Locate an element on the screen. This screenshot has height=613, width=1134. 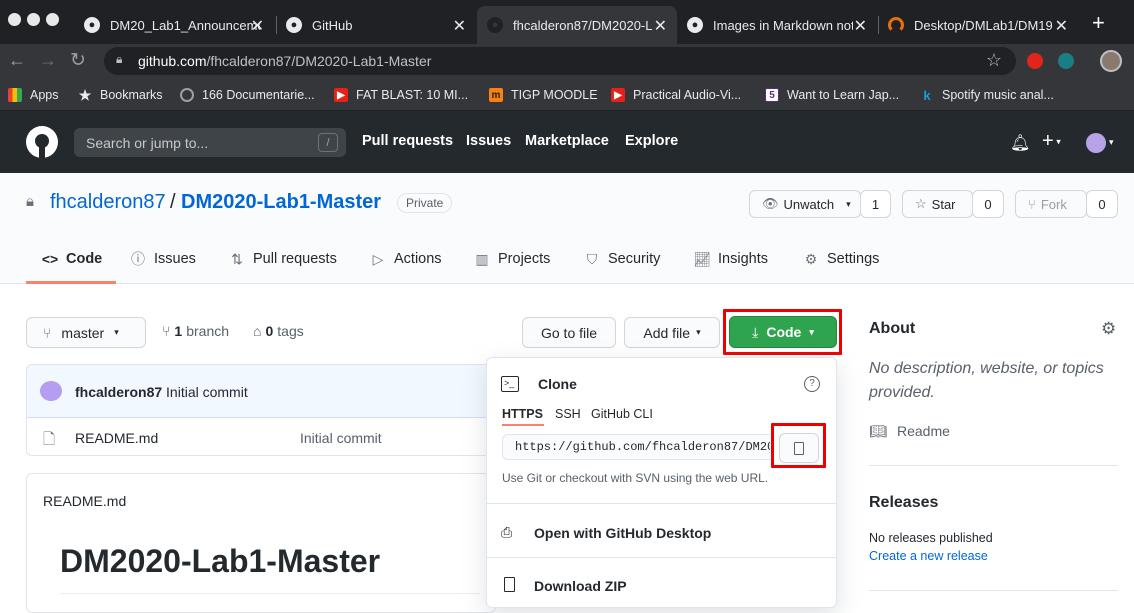
five-icon: 5 is located at coordinates (772, 95).